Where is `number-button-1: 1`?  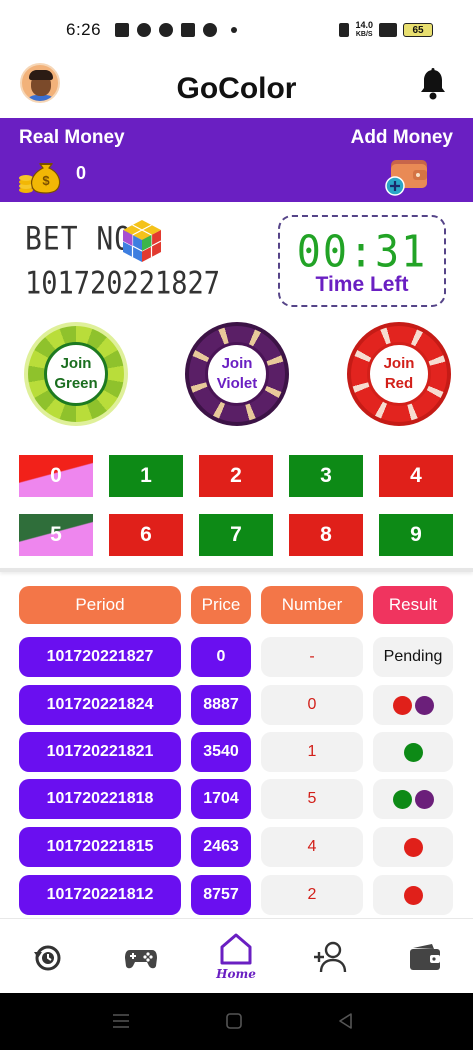 number-button-1: 1 is located at coordinates (146, 476).